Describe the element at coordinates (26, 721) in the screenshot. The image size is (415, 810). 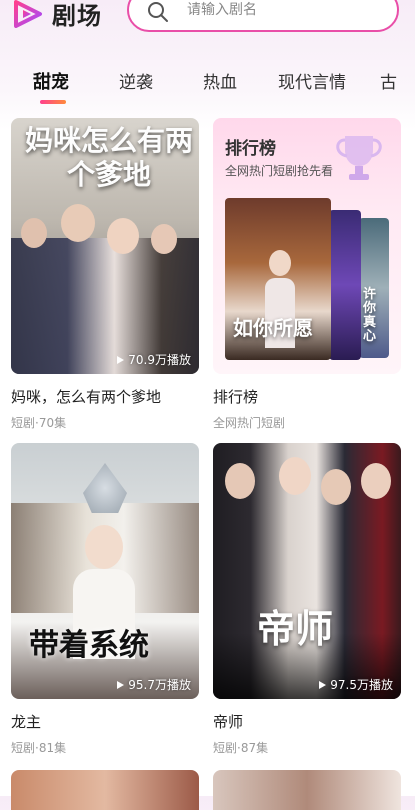
I see `drama-title: 龙主` at that location.